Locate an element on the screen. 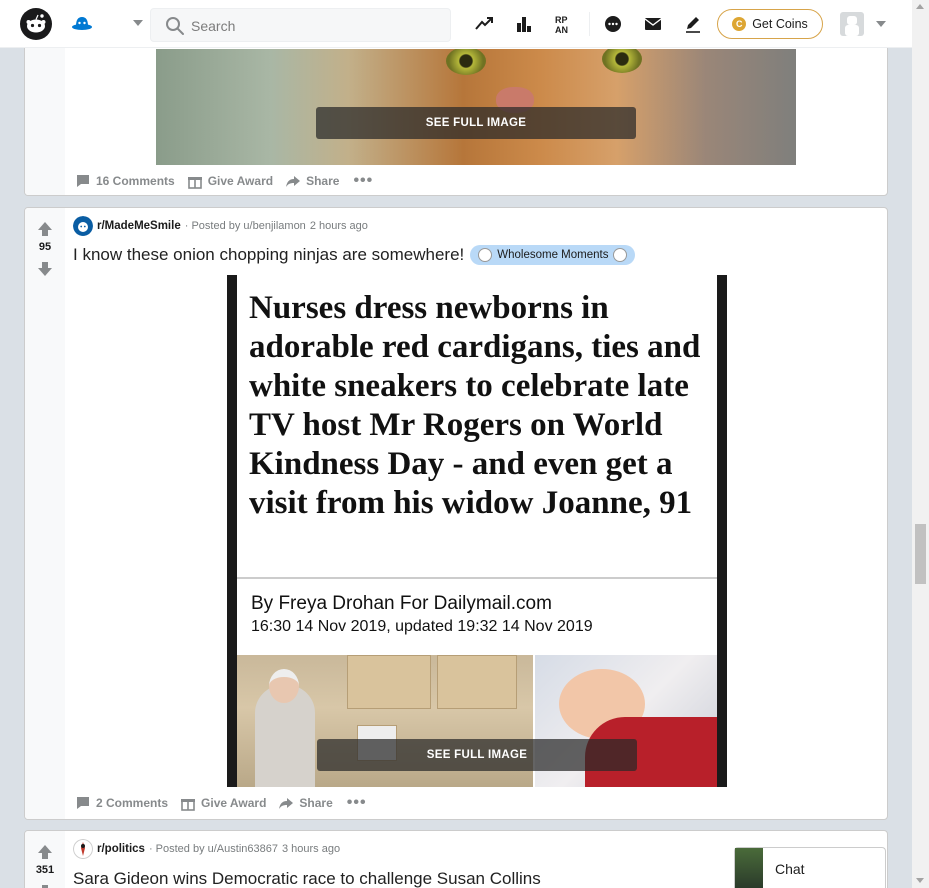 Image resolution: width=929 pixels, height=888 pixels. article-byline: By Freya Drohan For Dailymail.com is located at coordinates (401, 603).